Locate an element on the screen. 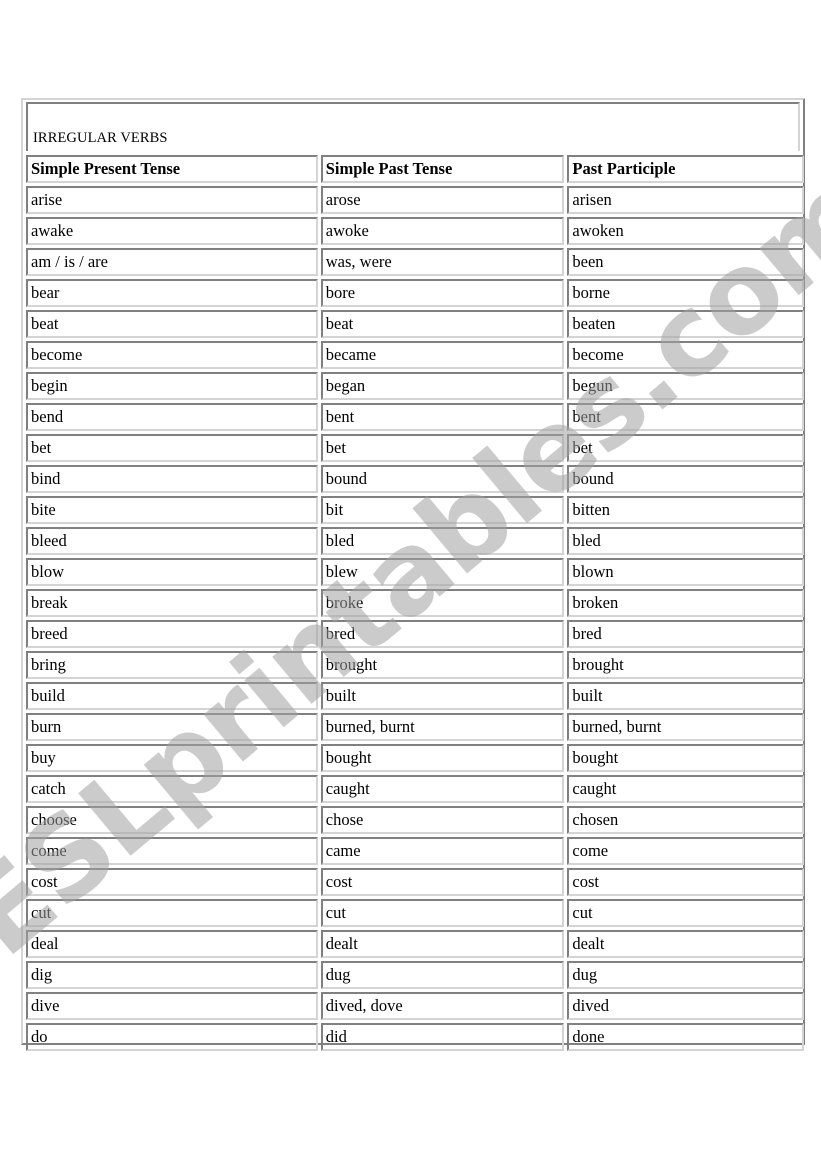 The image size is (821, 1169). table-row: am / is / are was, were been is located at coordinates (415, 262).